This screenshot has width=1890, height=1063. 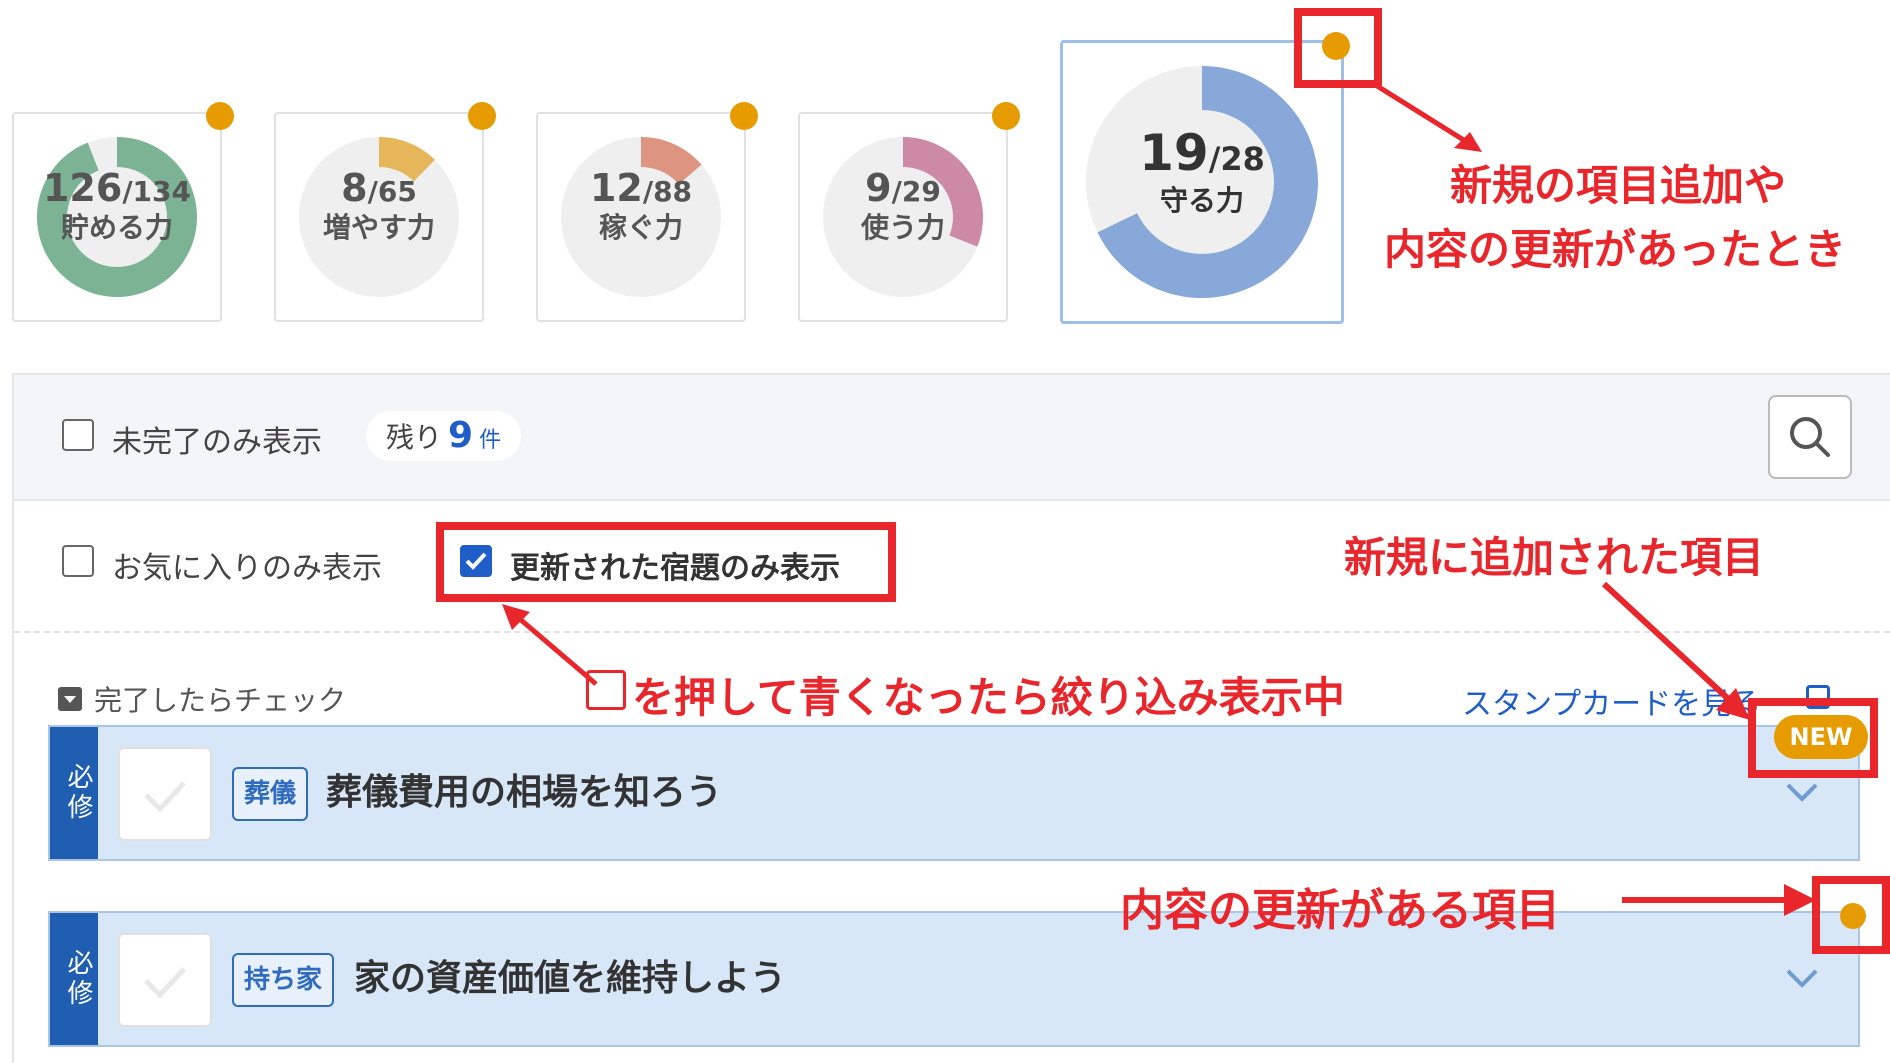 What do you see at coordinates (673, 191) in the screenshot?
I see `gauge-total: 88` at bounding box center [673, 191].